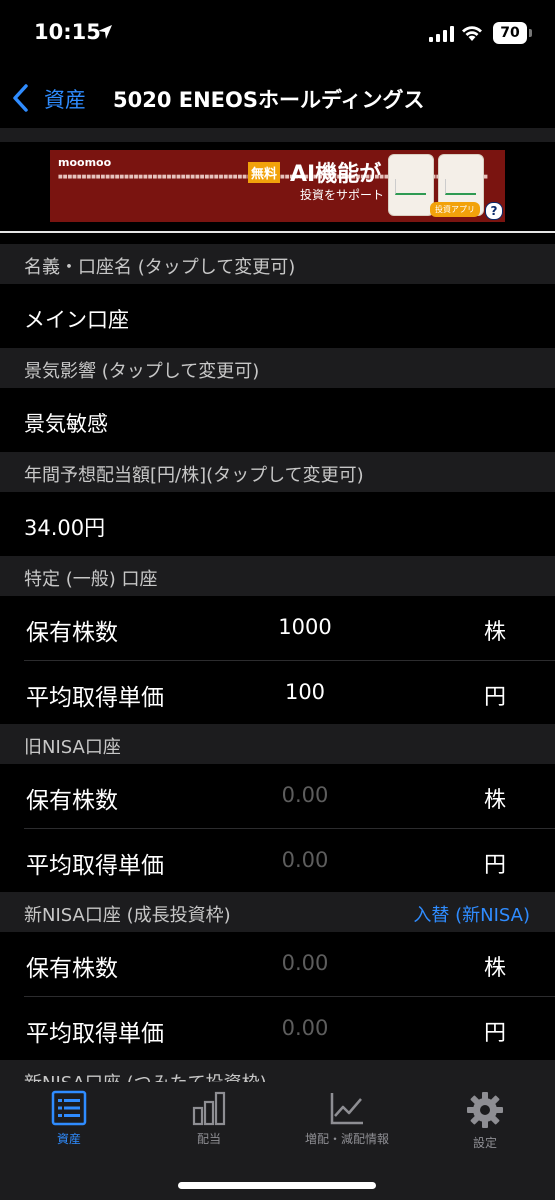 The width and height of the screenshot is (555, 1200). What do you see at coordinates (76, 319) in the screenshot?
I see `account-name-value: メイン口座` at bounding box center [76, 319].